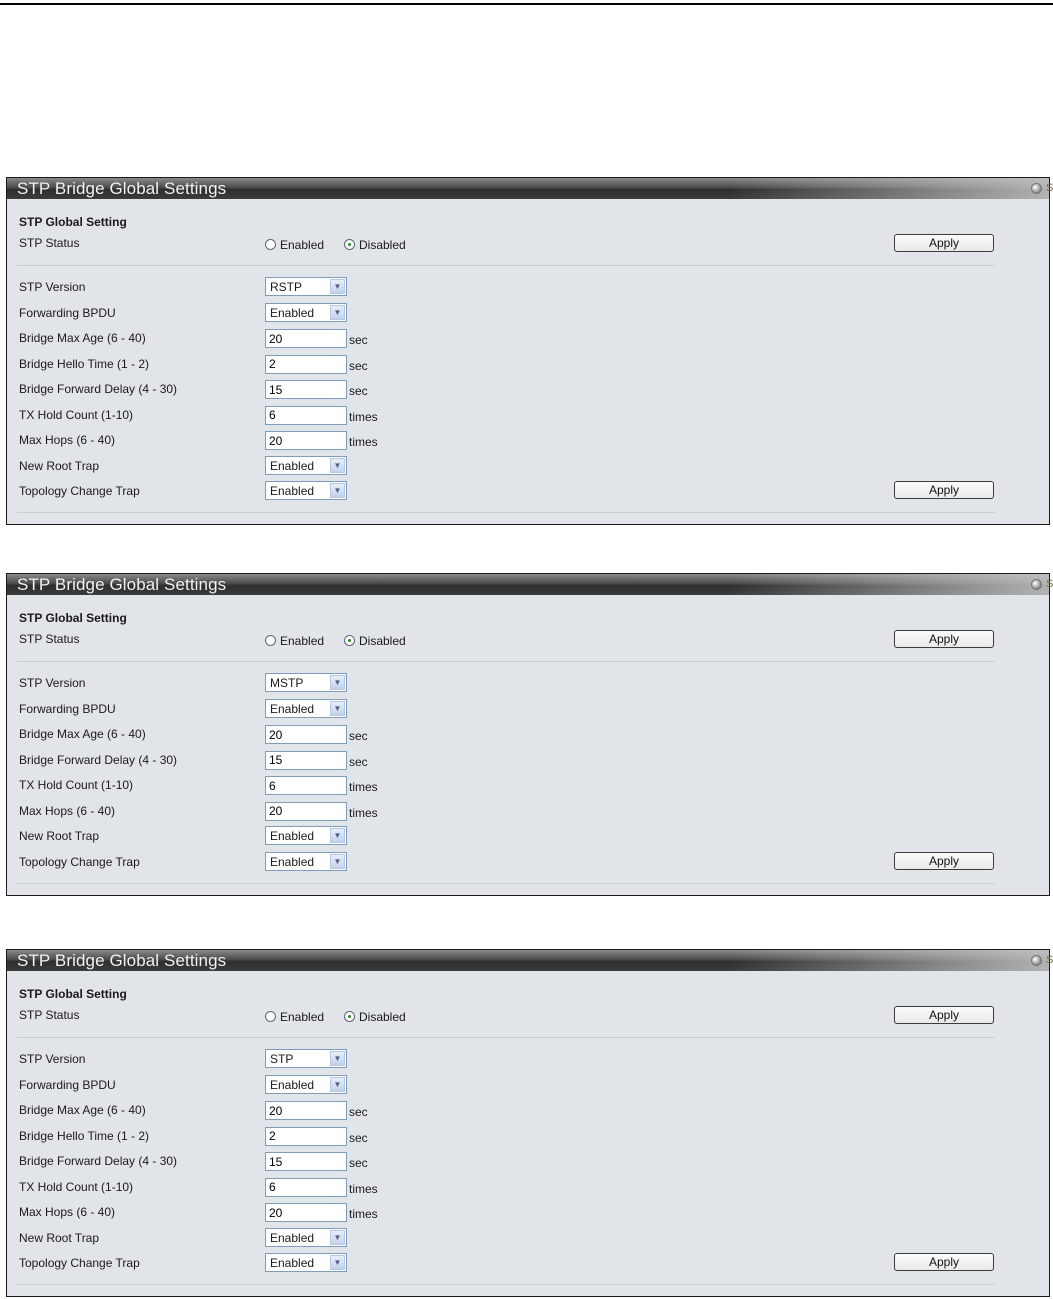 The image size is (1053, 1299). I want to click on page-top-rule, so click(526, 4).